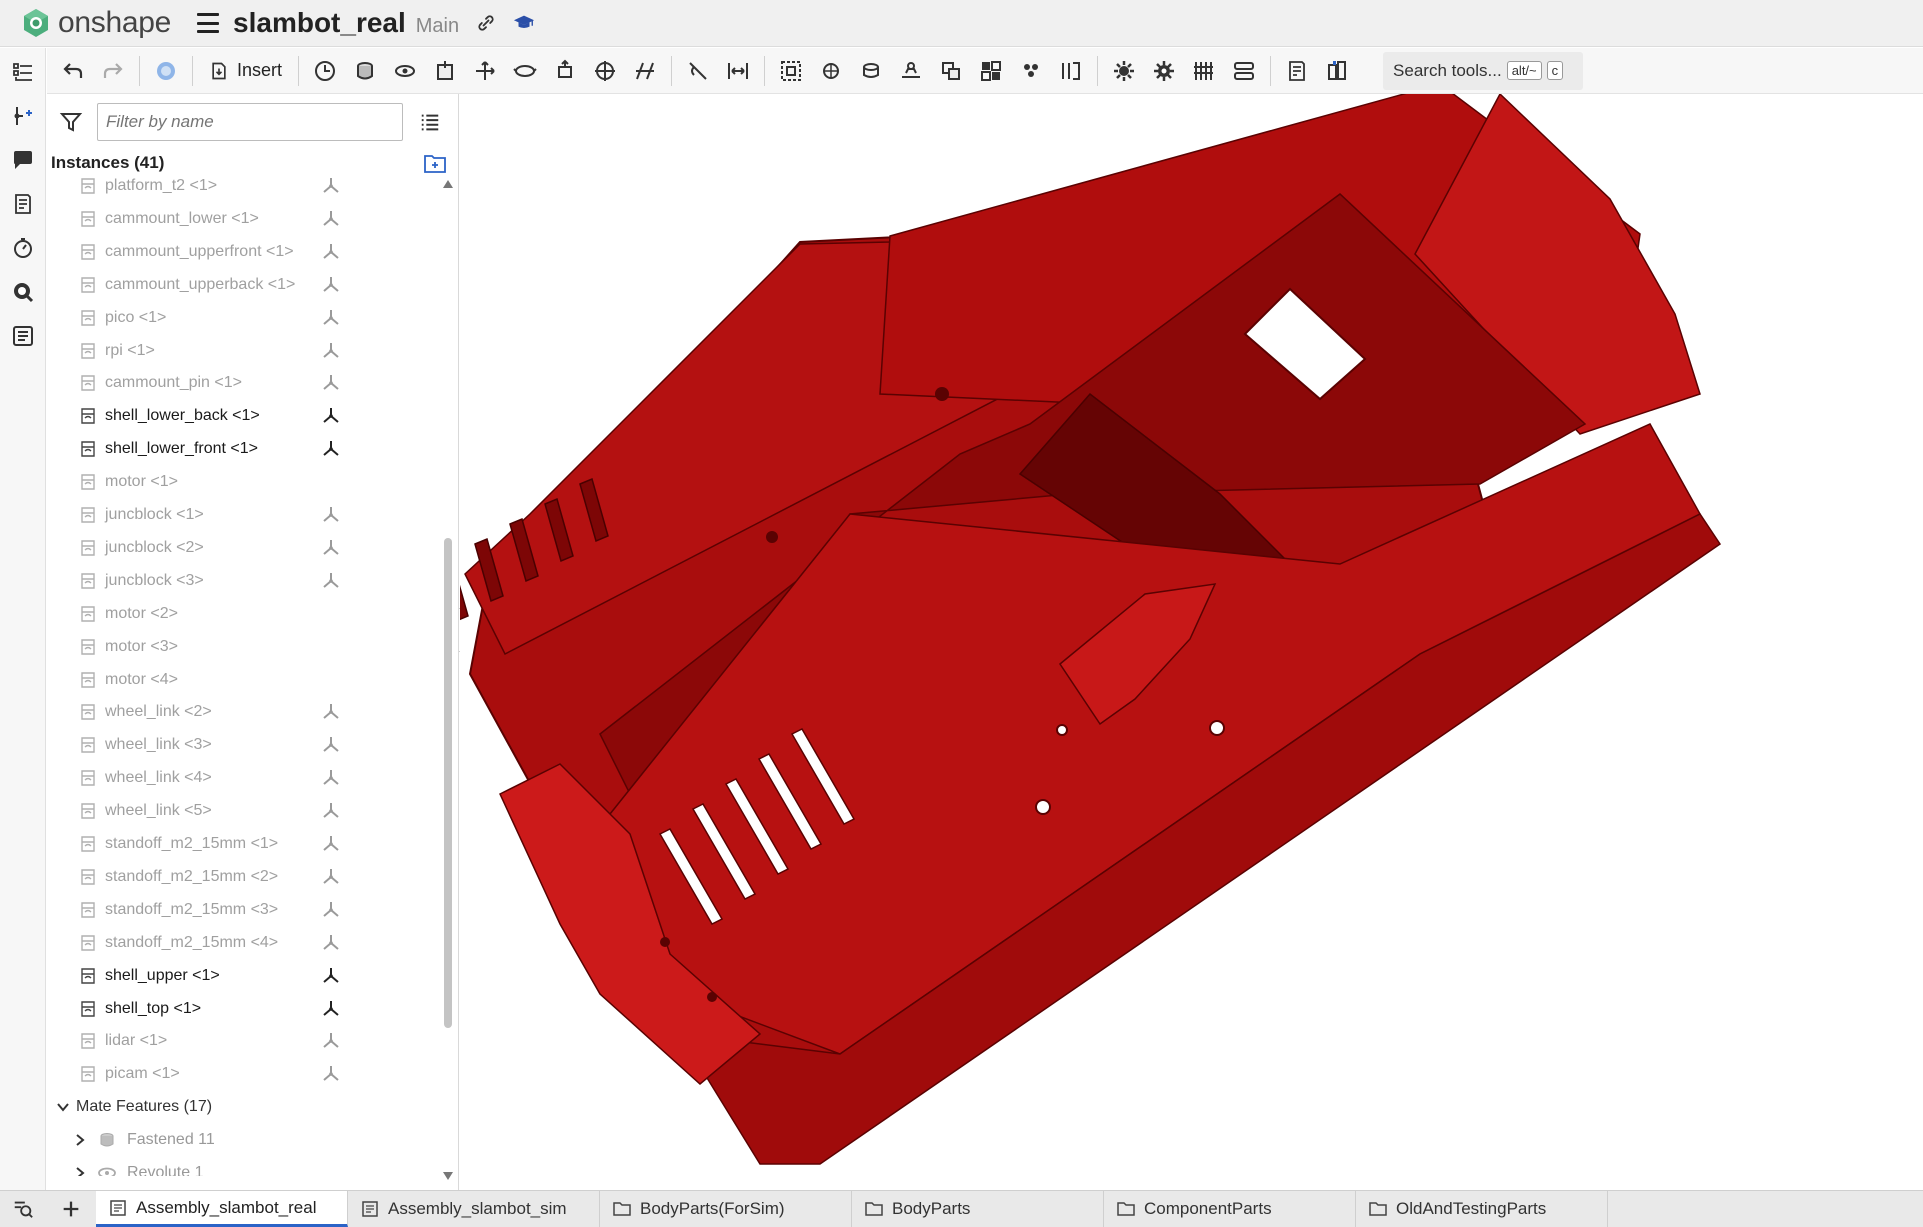 The height and width of the screenshot is (1227, 1923). Describe the element at coordinates (448, 783) in the screenshot. I see `scroll-thumb` at that location.